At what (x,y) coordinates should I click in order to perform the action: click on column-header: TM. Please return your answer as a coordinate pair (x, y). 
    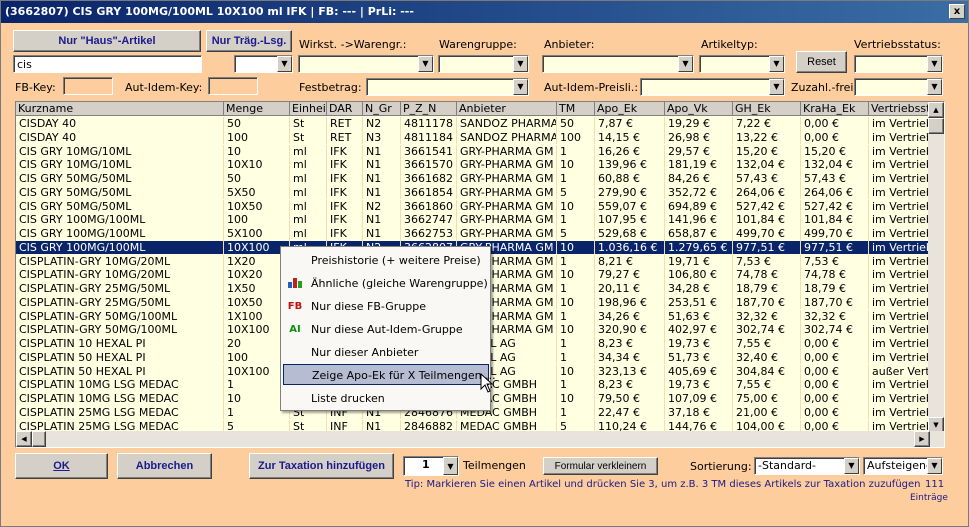
    Looking at the image, I should click on (576, 109).